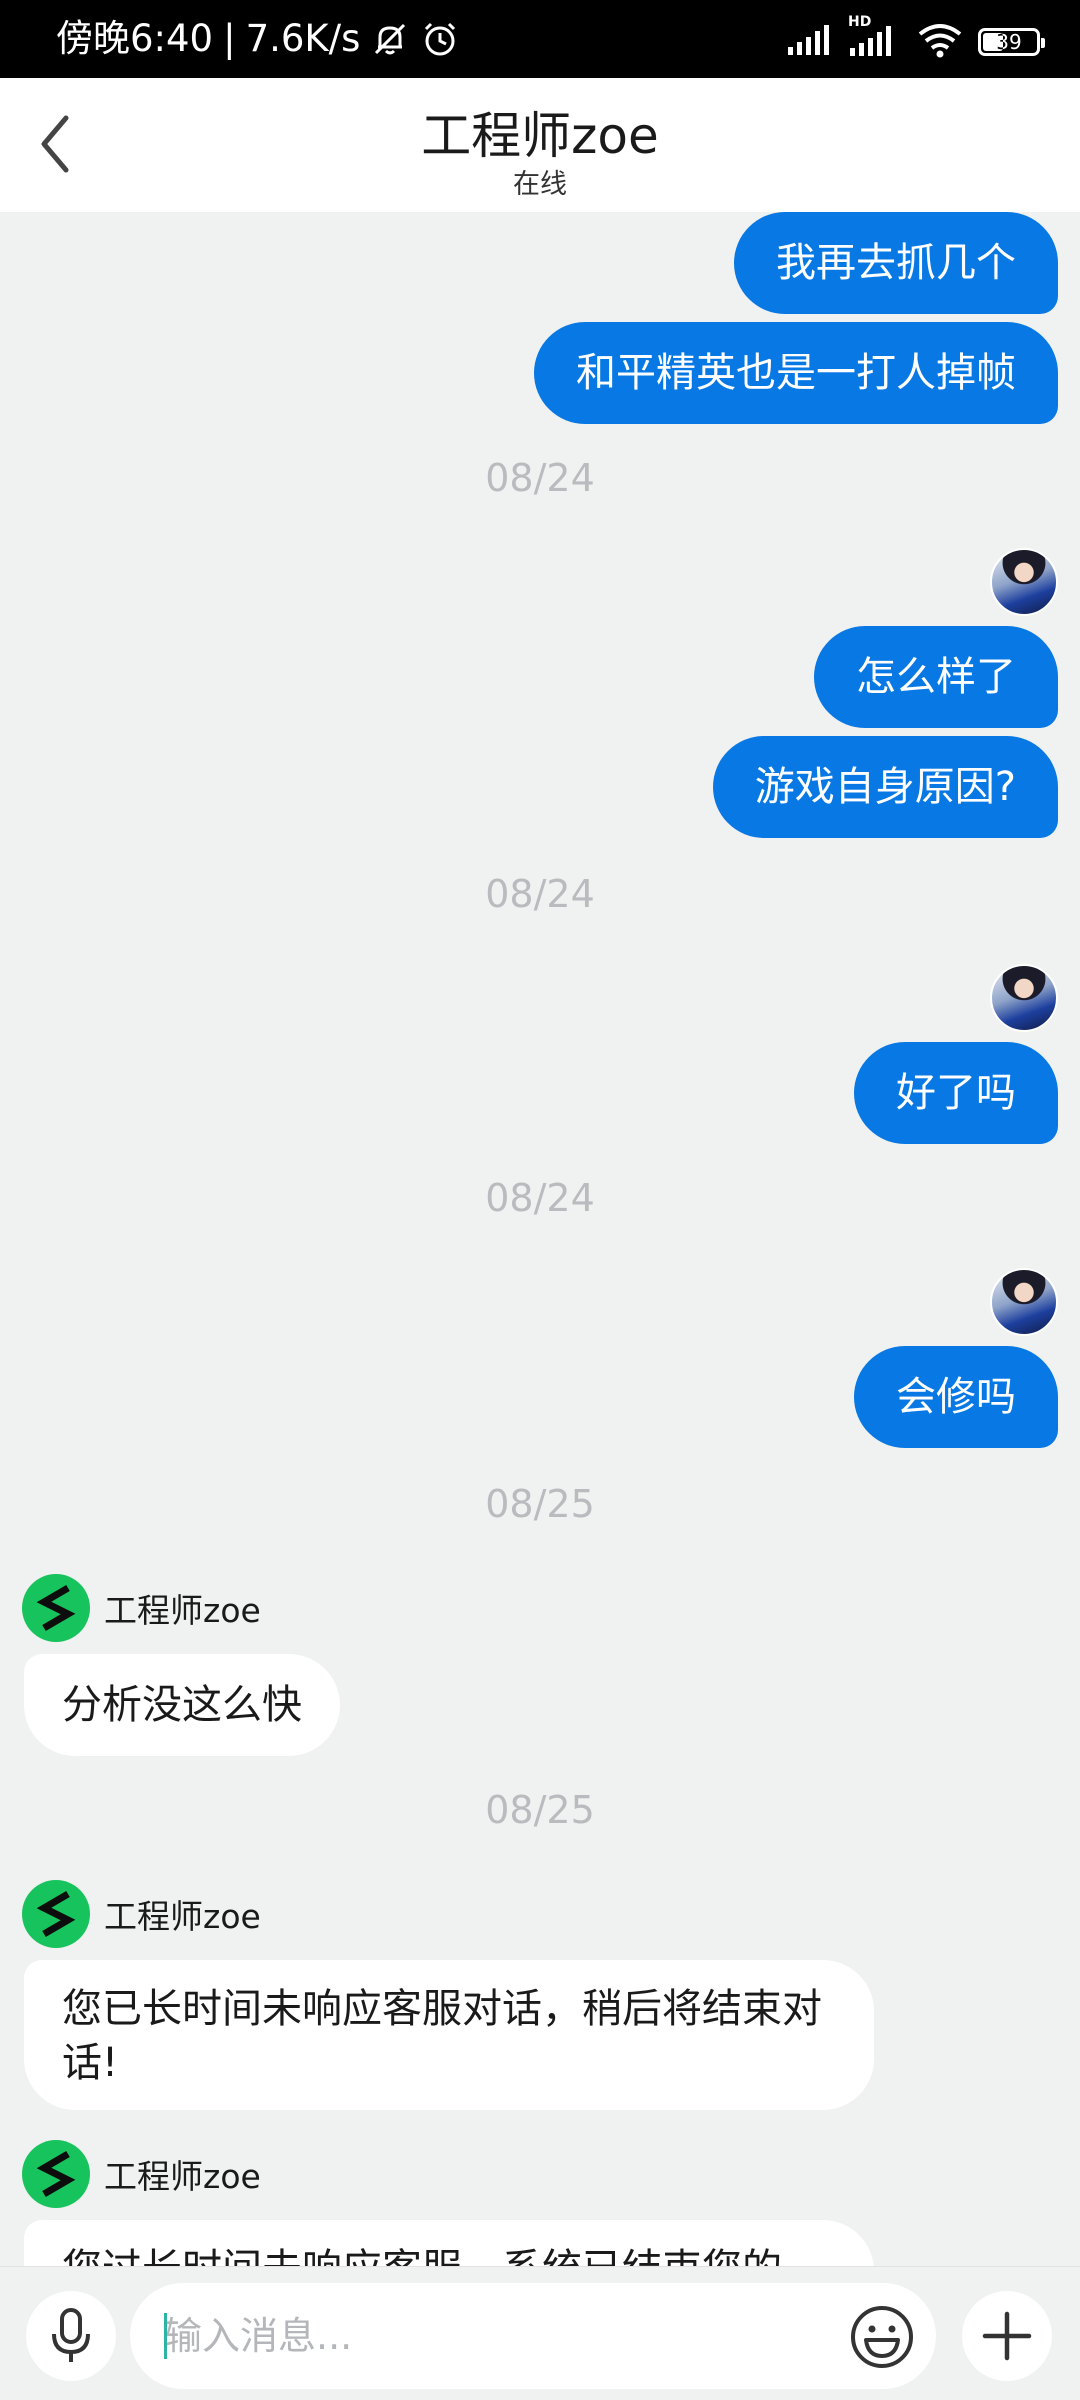 The height and width of the screenshot is (2400, 1080). What do you see at coordinates (810, 42) in the screenshot?
I see `signal-icon` at bounding box center [810, 42].